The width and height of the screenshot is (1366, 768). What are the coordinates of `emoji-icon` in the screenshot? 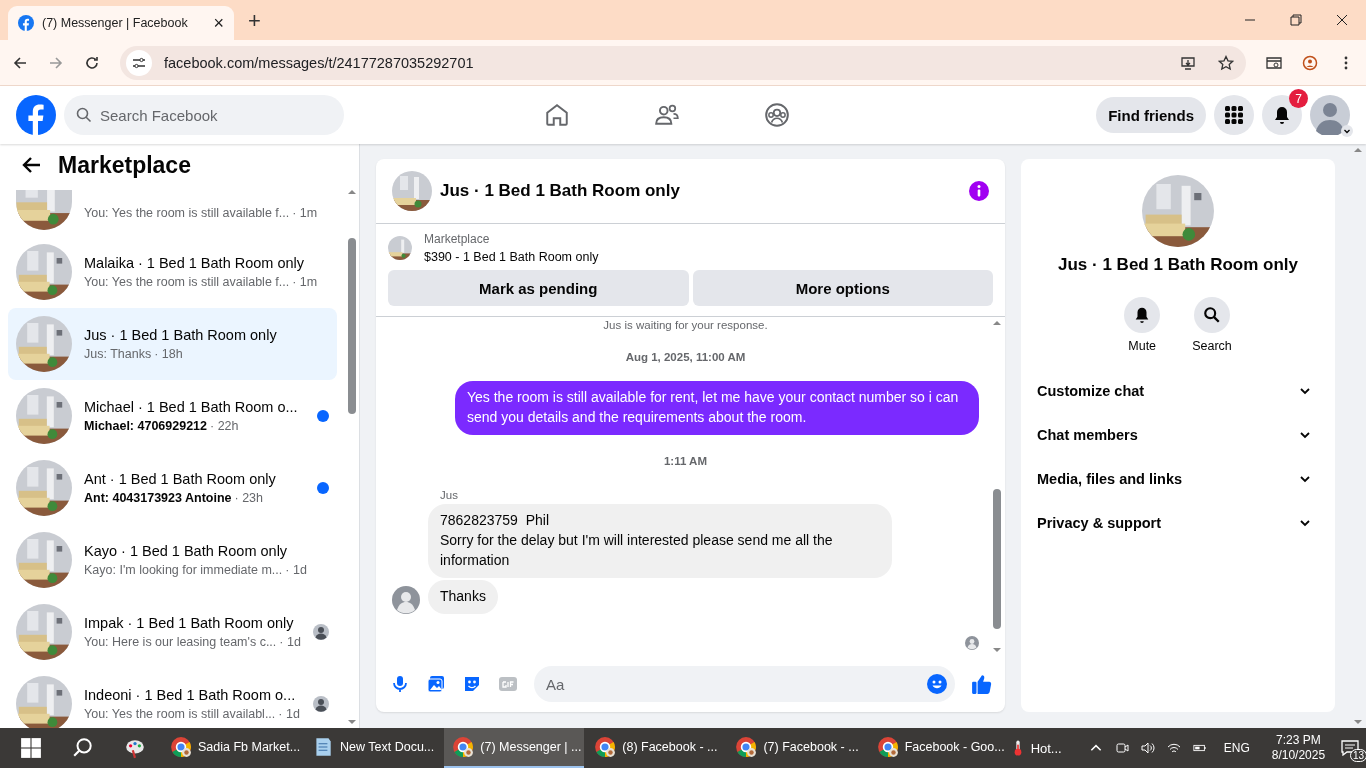 It's located at (937, 684).